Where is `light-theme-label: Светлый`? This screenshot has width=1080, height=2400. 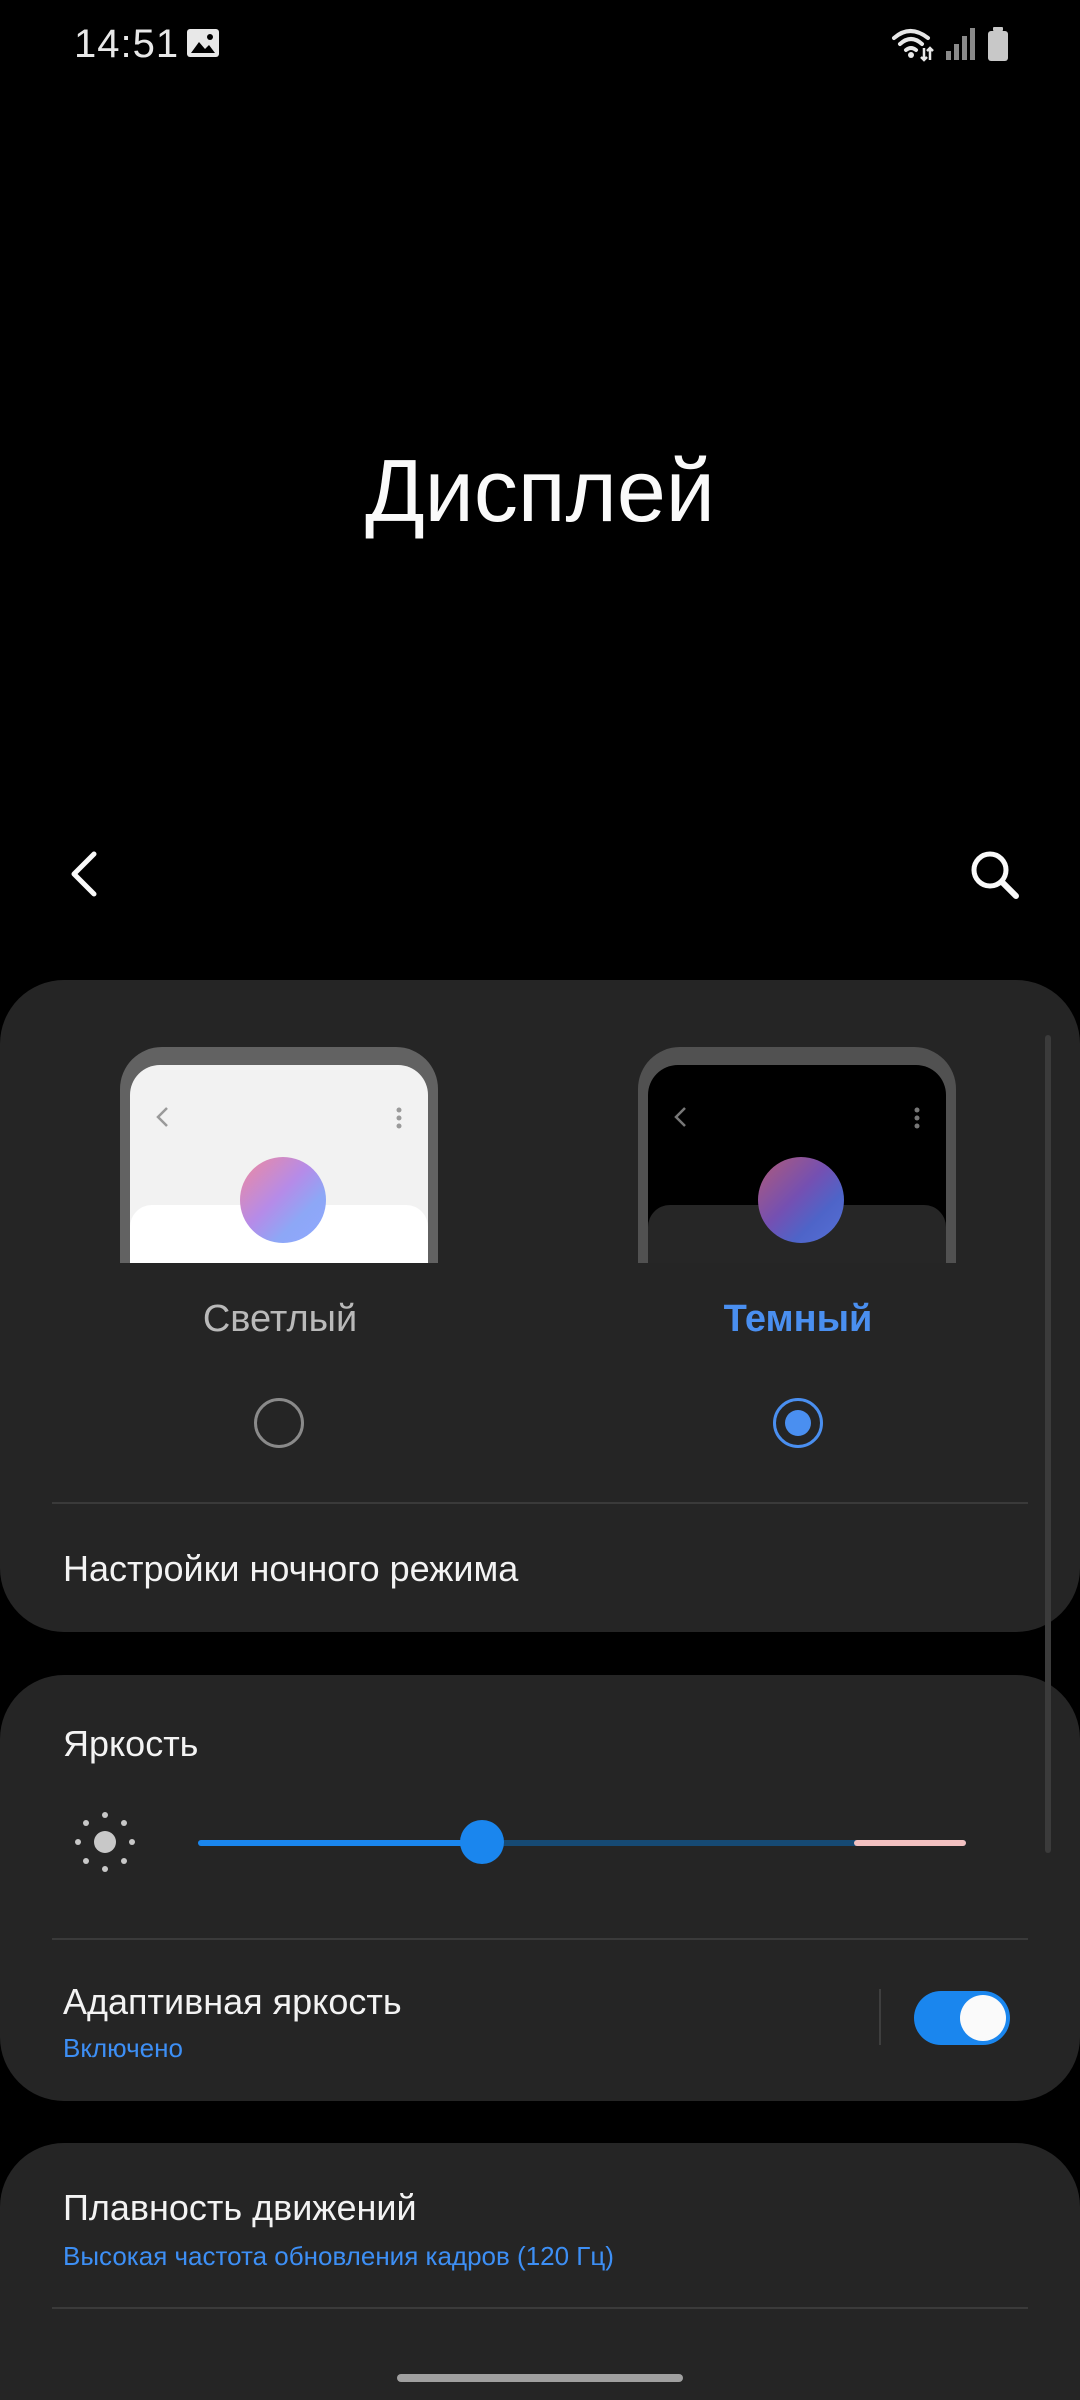
light-theme-label: Светлый is located at coordinates (280, 1319).